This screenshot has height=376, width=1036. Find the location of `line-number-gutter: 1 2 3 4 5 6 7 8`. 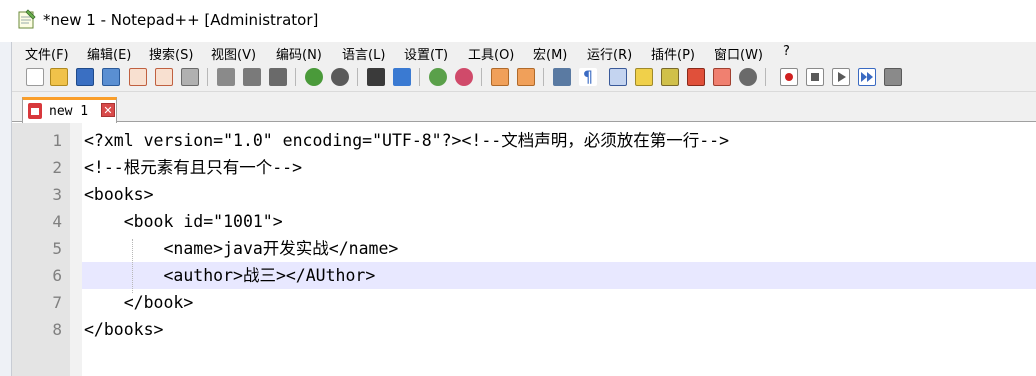

line-number-gutter: 1 2 3 4 5 6 7 8 is located at coordinates (41, 249).